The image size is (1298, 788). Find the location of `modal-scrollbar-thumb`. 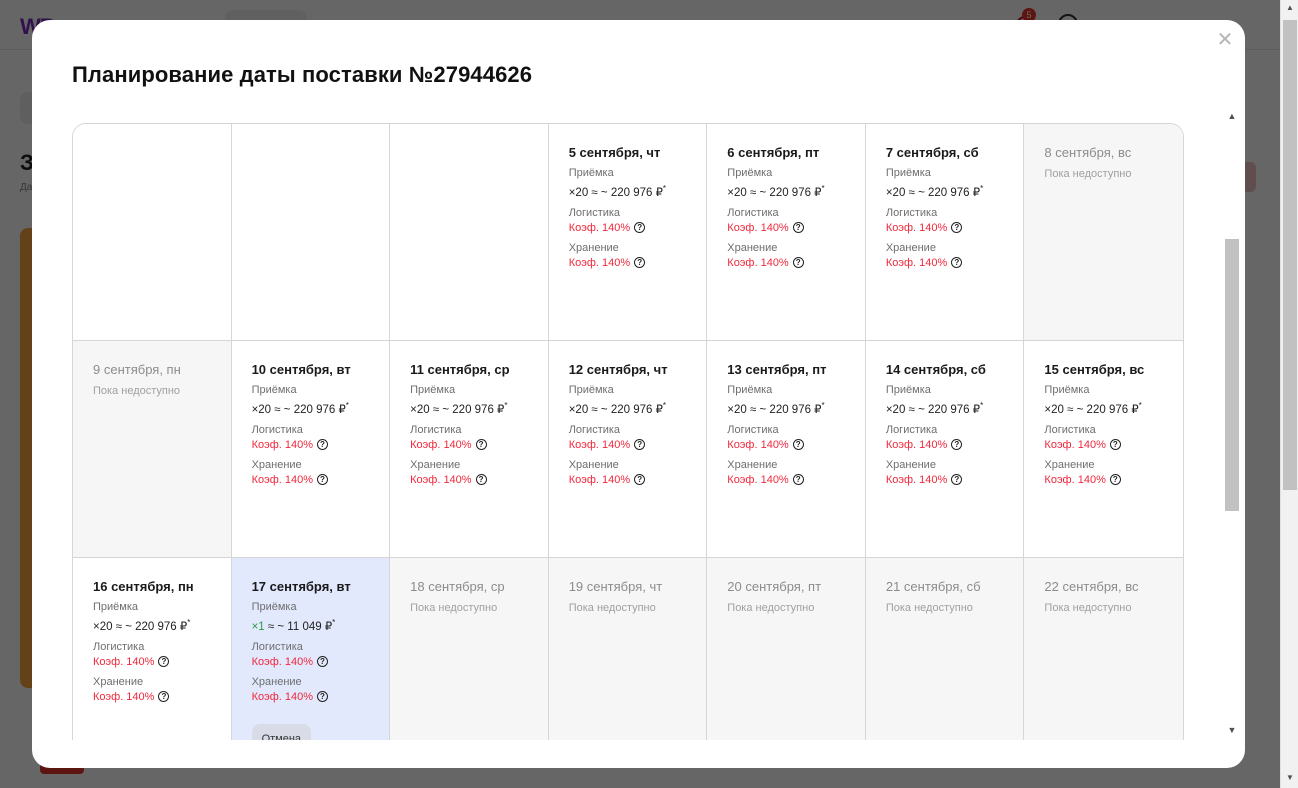

modal-scrollbar-thumb is located at coordinates (1232, 375).